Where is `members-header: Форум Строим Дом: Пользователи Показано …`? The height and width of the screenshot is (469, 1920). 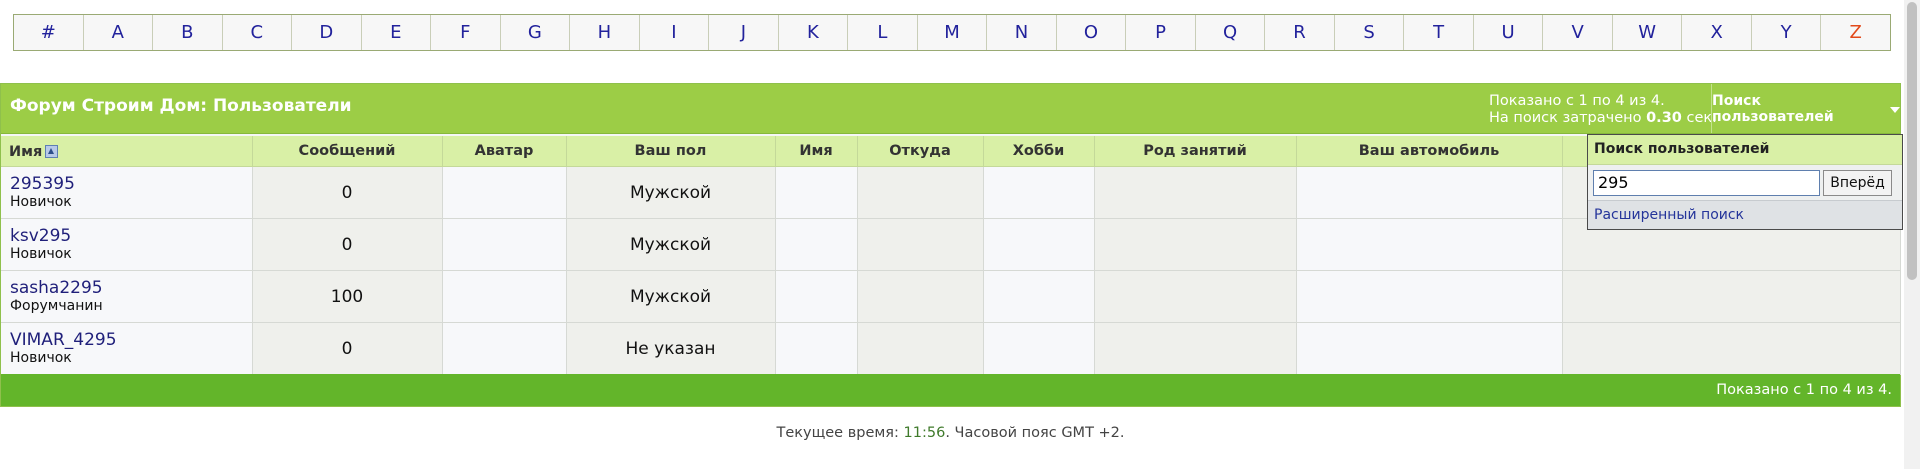 members-header: Форум Строим Дом: Пользователи Показано … is located at coordinates (950, 109).